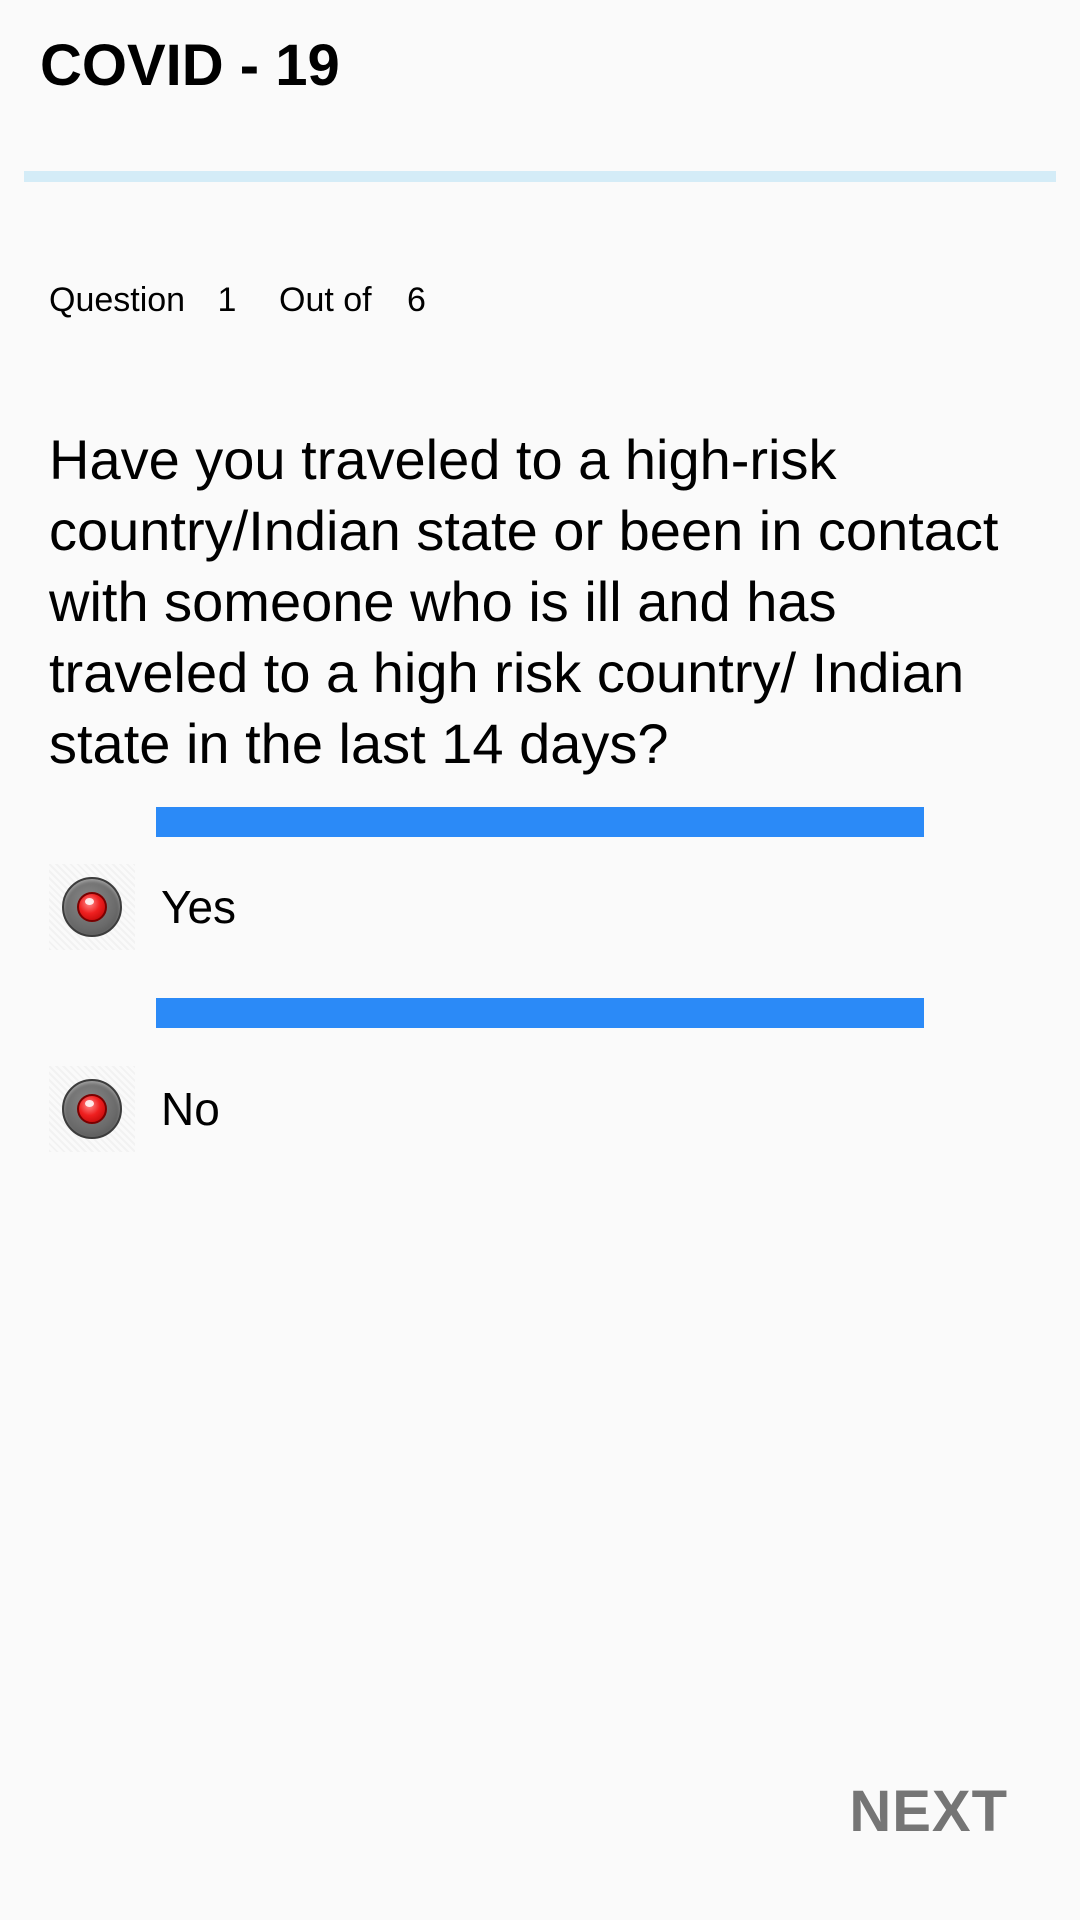 The height and width of the screenshot is (1920, 1080). I want to click on question-total: 6, so click(416, 300).